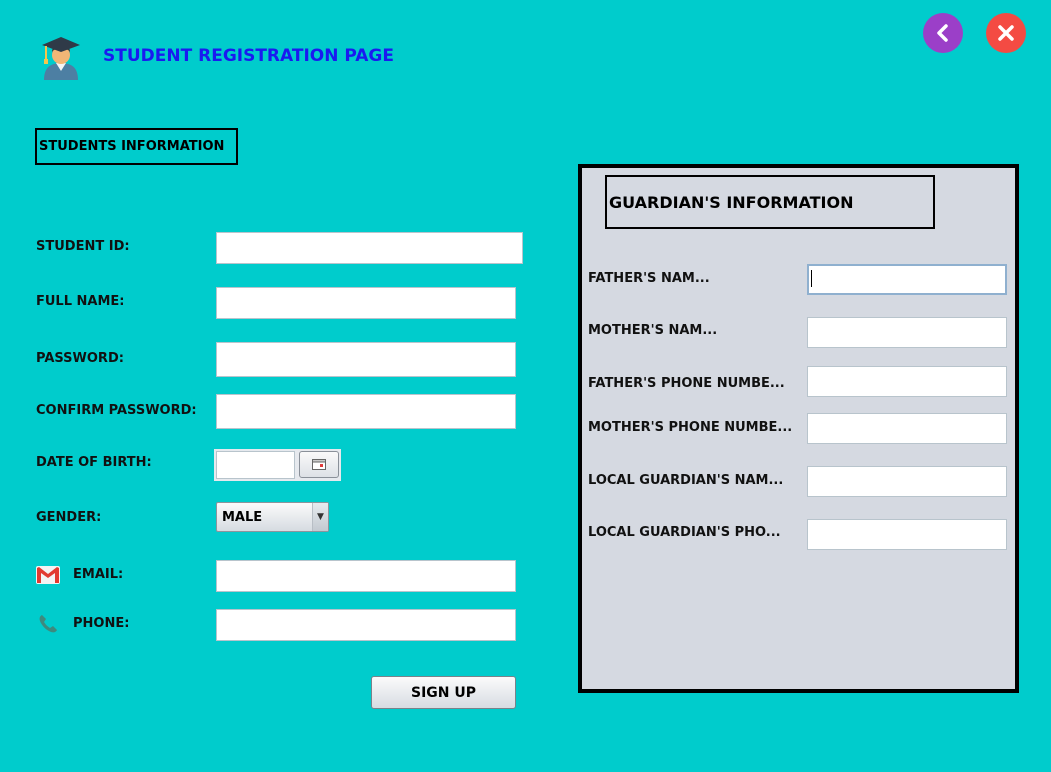 The width and height of the screenshot is (1051, 772). Describe the element at coordinates (443, 692) in the screenshot. I see `sign-up-button: SIGN UP` at that location.